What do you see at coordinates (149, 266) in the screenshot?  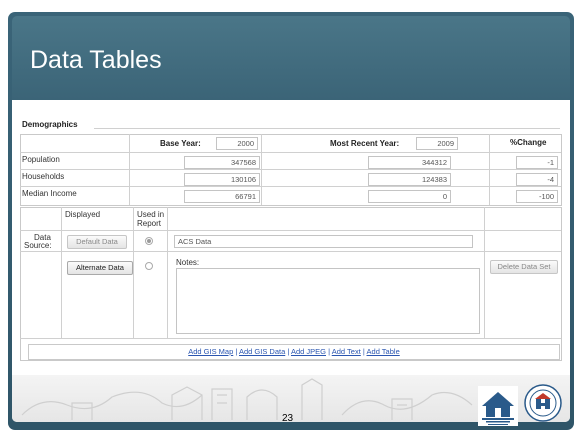 I see `alternate-data-radio` at bounding box center [149, 266].